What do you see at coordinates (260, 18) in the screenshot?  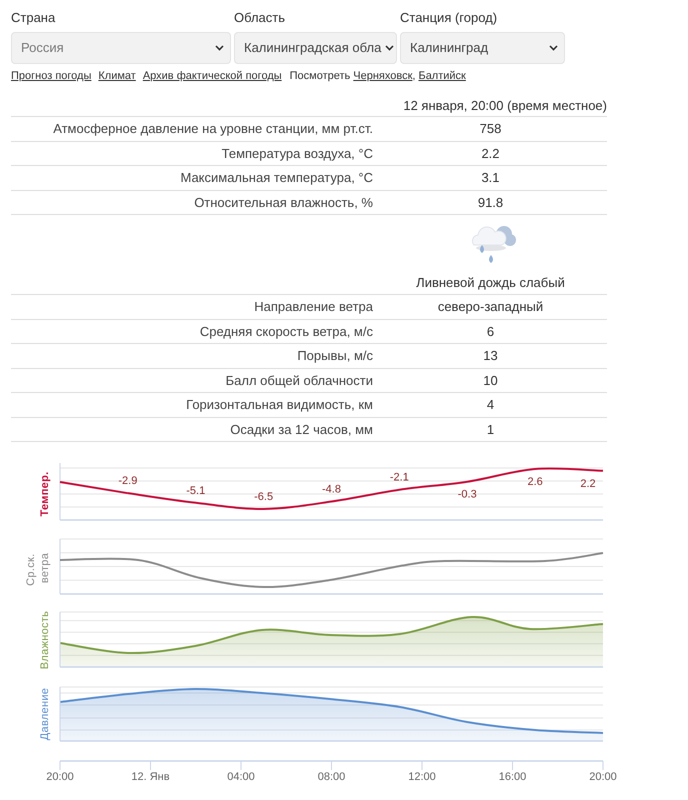 I see `field-label: Область` at bounding box center [260, 18].